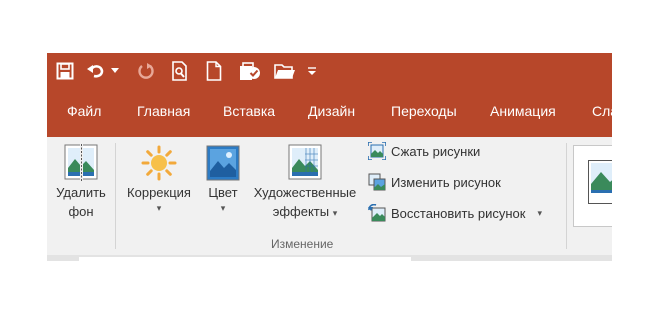  I want to click on corrections-button: Коррекция ▾, so click(159, 175).